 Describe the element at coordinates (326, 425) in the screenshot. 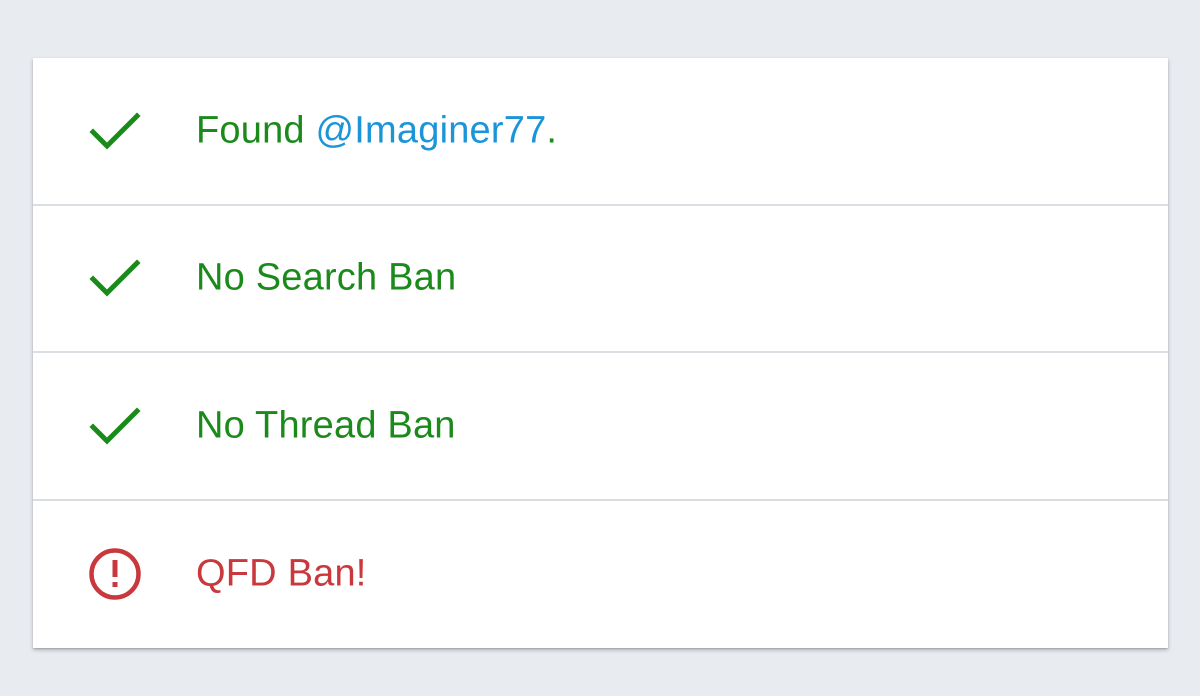

I see `result-text-thread-ban: No Thread Ban` at that location.